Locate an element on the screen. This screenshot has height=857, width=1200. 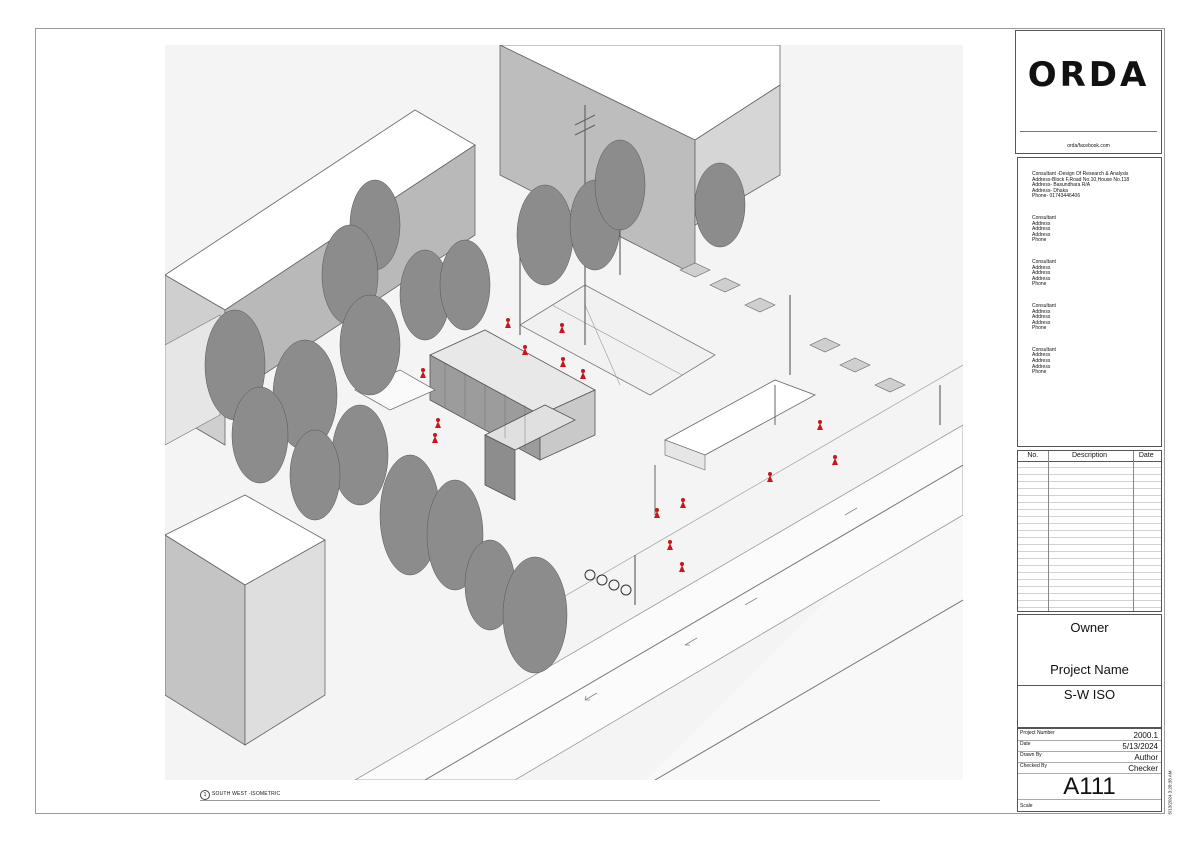
view-tag: 1 SOUTH WEST -ISOMETRIC is located at coordinates (540, 795).